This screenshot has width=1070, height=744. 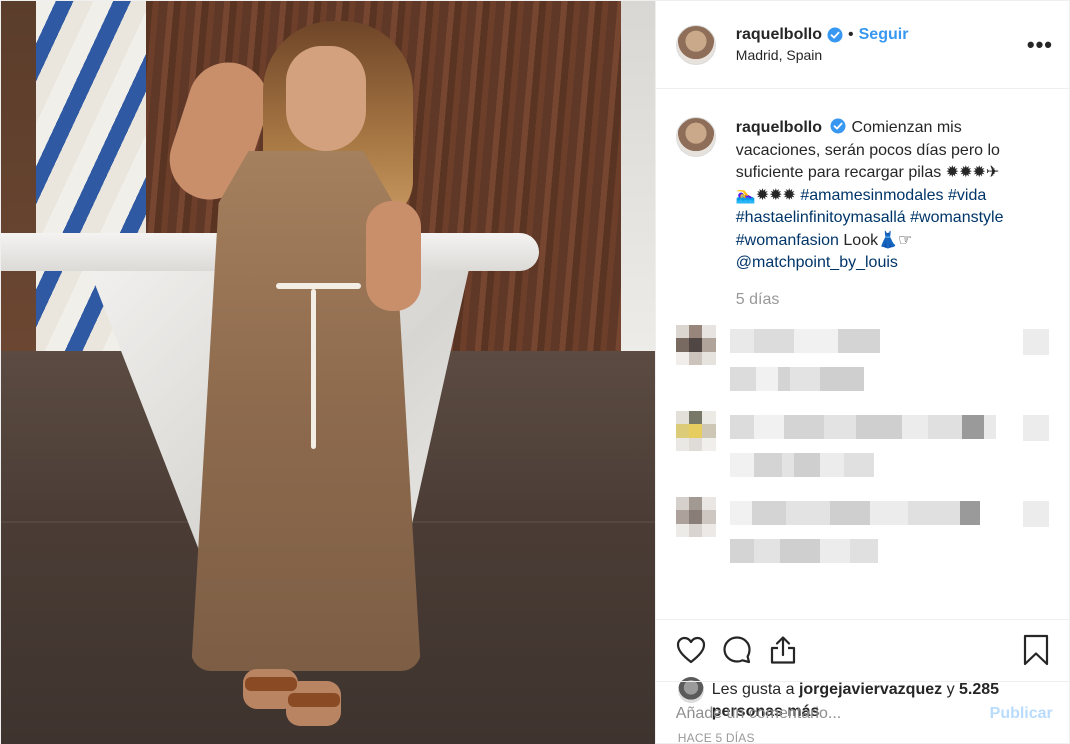 I want to click on post-header: raquelbollo • Seguir Madrid, Spain •••, so click(x=862, y=45).